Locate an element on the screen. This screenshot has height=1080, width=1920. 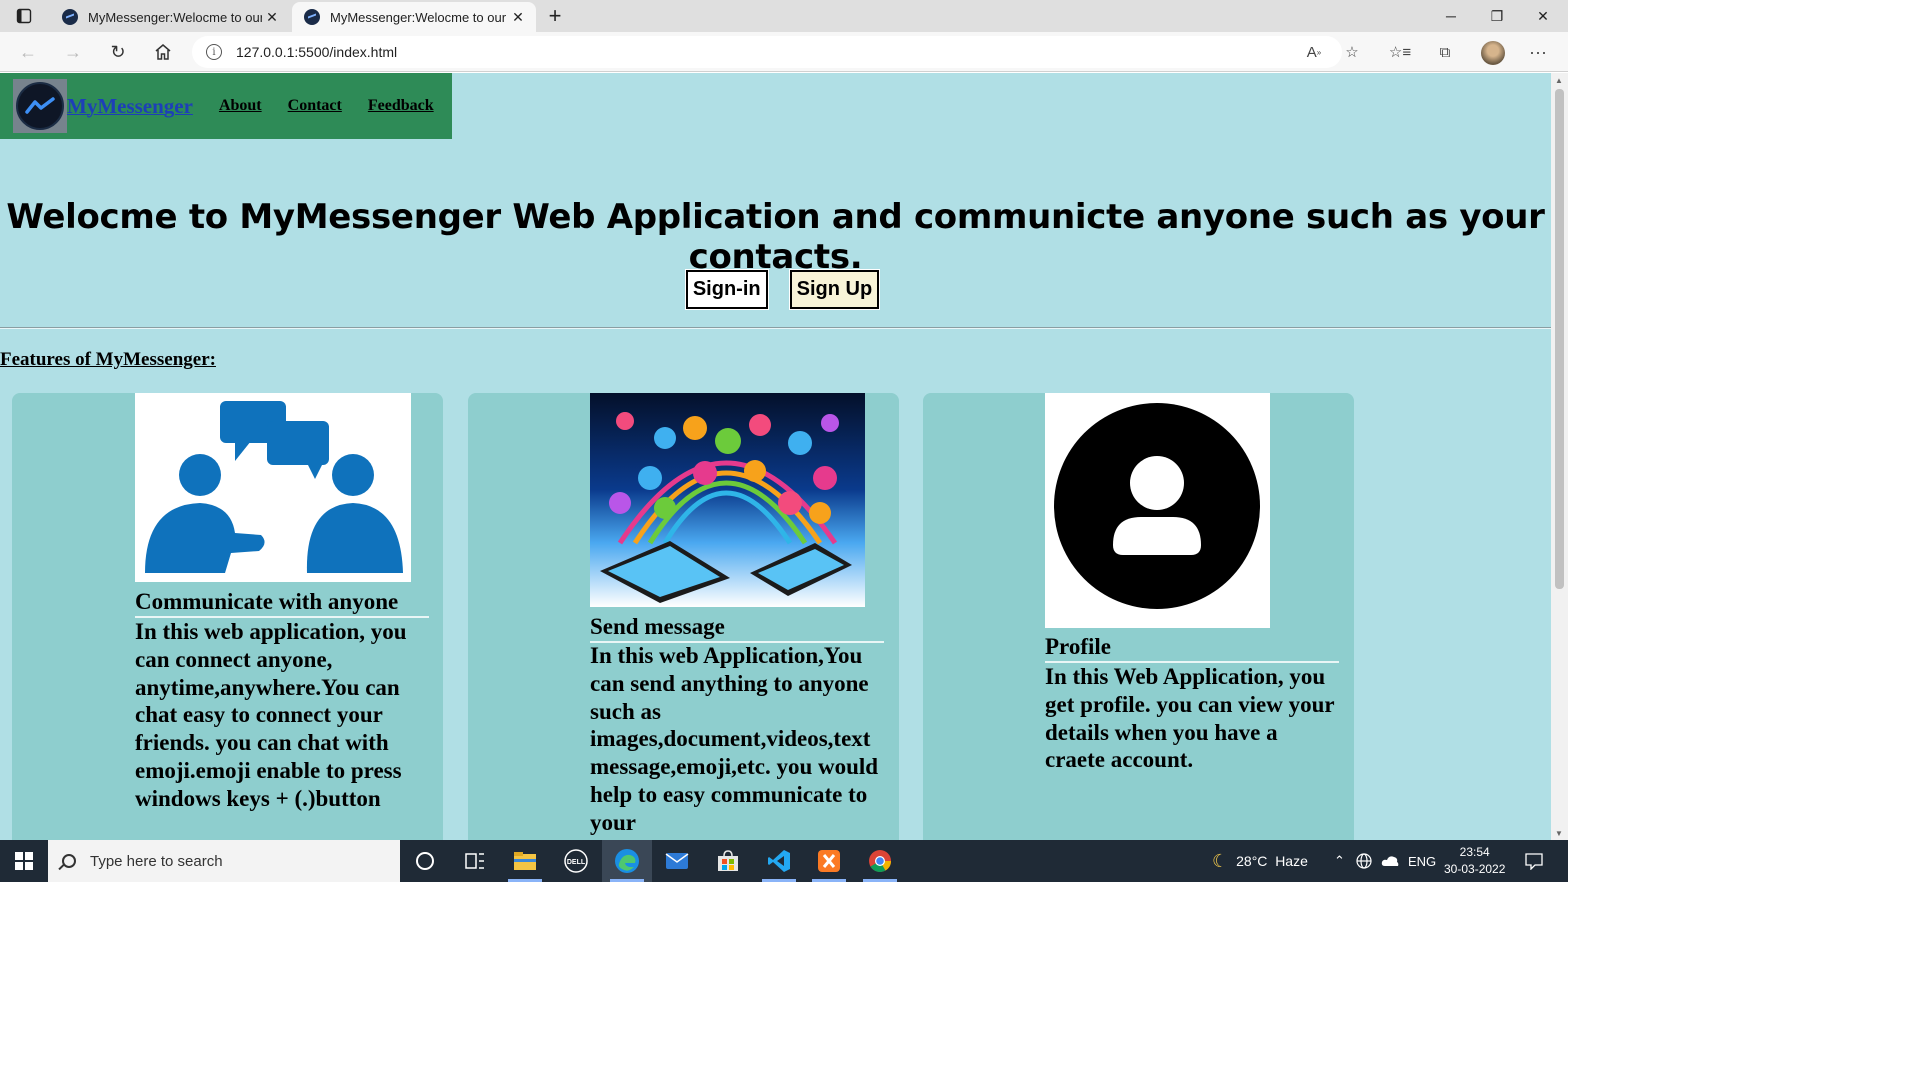
two-people-chatting-image is located at coordinates (273, 487).